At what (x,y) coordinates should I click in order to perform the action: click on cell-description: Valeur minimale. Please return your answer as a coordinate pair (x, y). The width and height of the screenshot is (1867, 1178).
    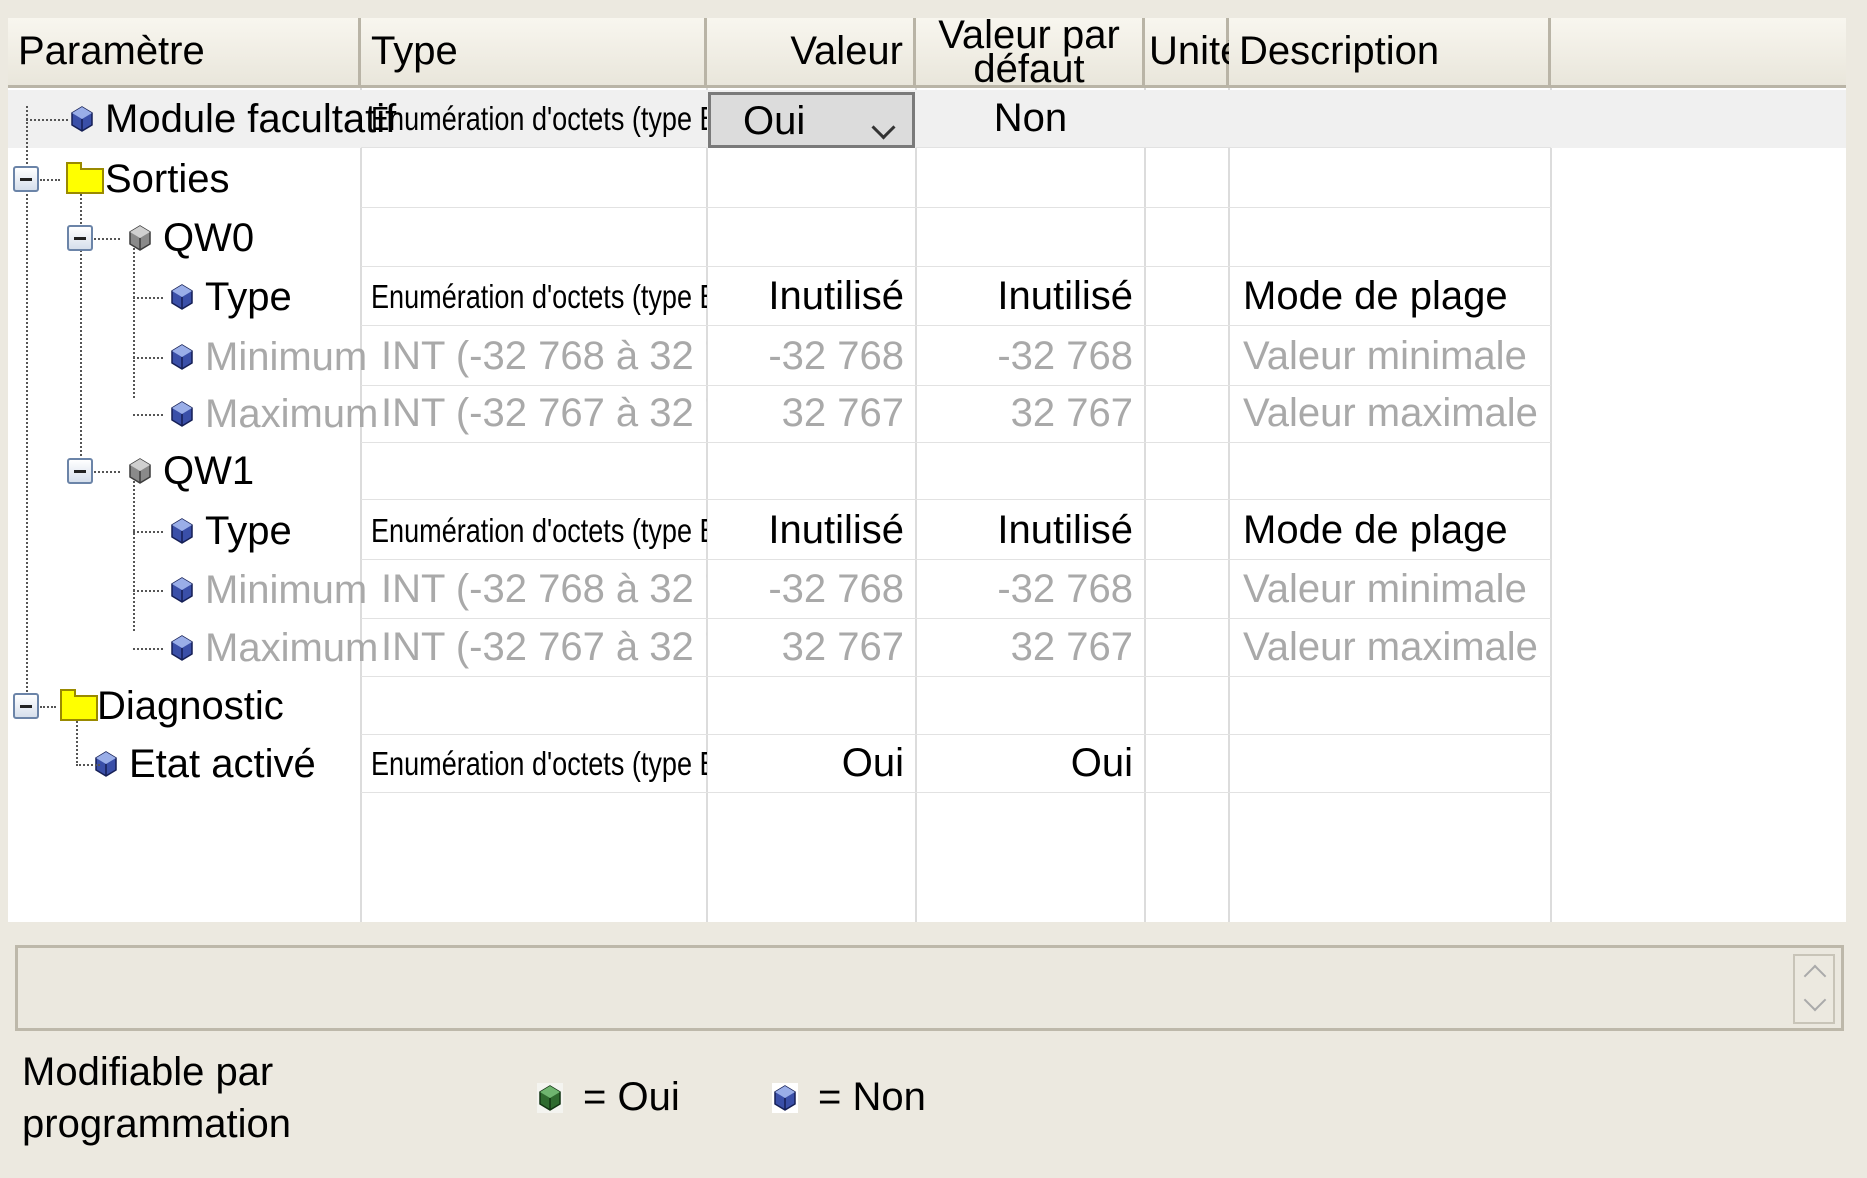
    Looking at the image, I should click on (1390, 357).